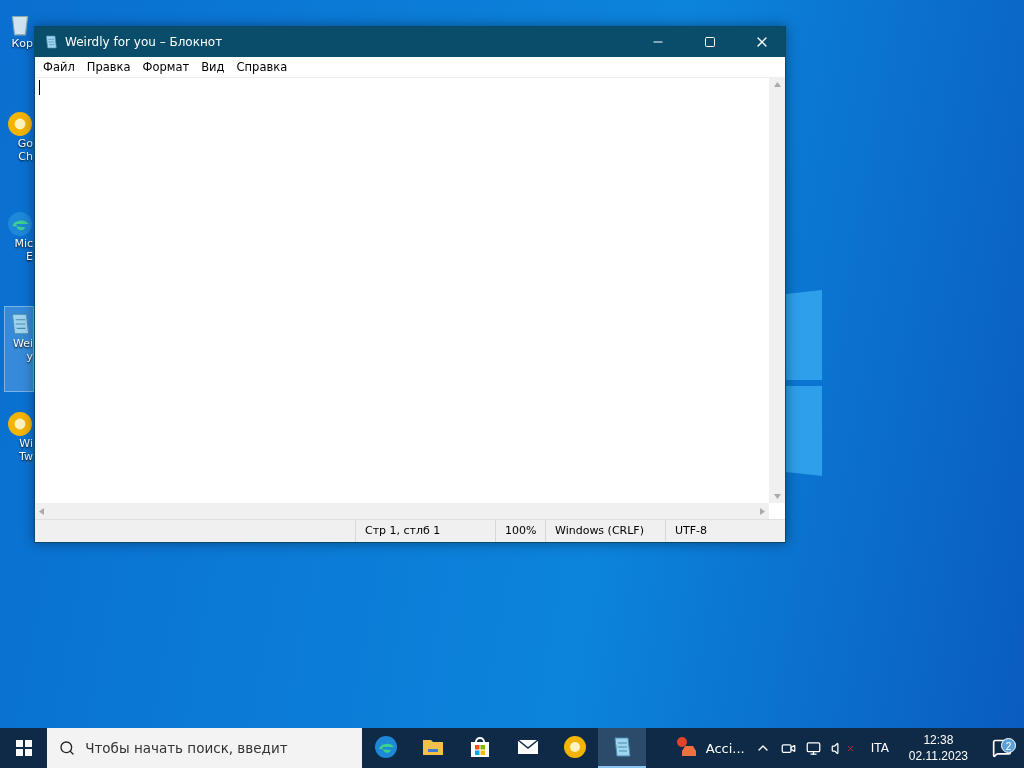  Describe the element at coordinates (144, 42) in the screenshot. I see `window-title: Weirdly for you – Блокнот` at that location.